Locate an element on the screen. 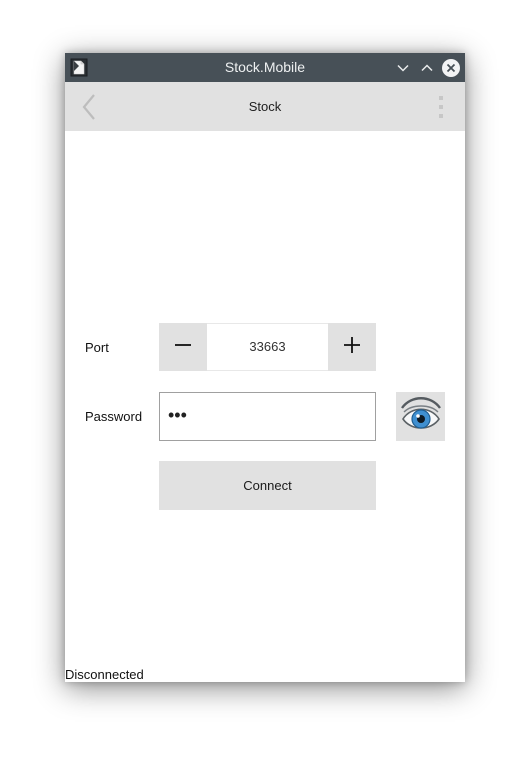  app-bar: Stock is located at coordinates (265, 106).